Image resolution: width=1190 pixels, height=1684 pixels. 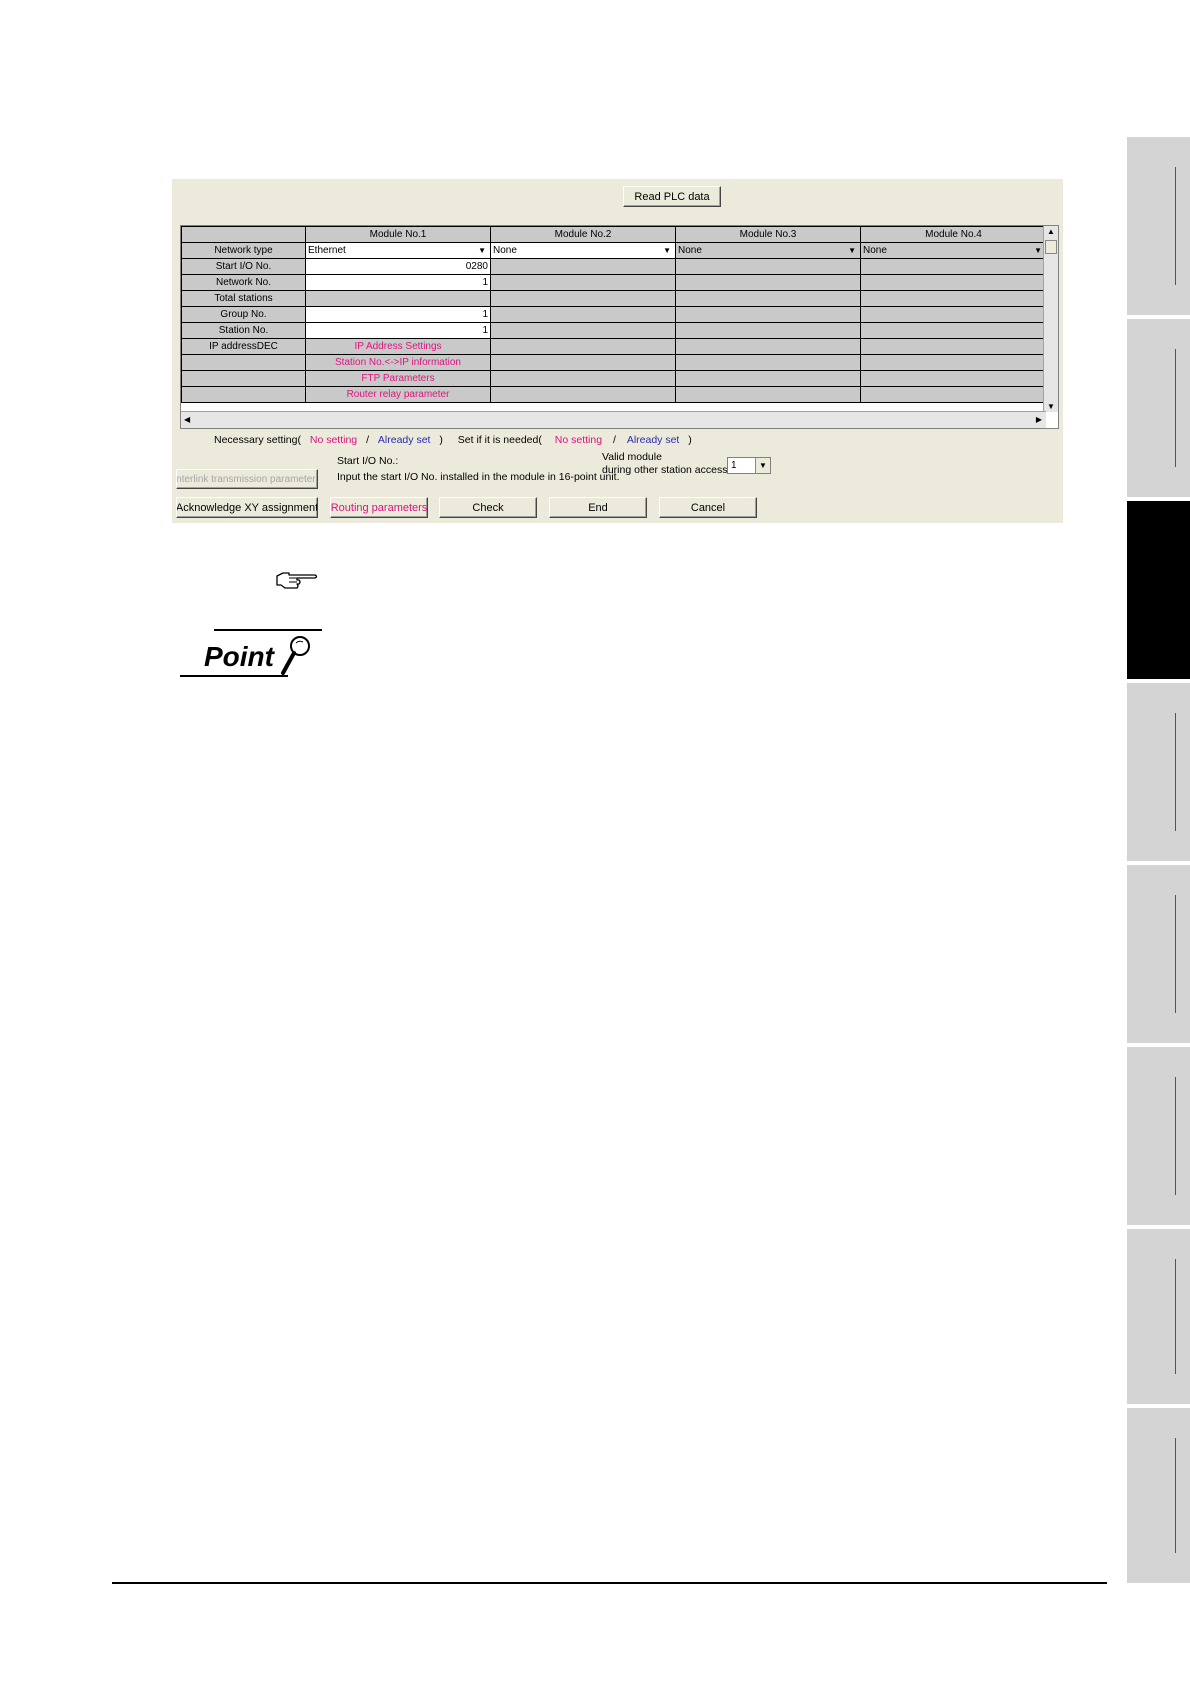 I want to click on horizontal-scrollbar: ◀ ▶, so click(x=613, y=419).